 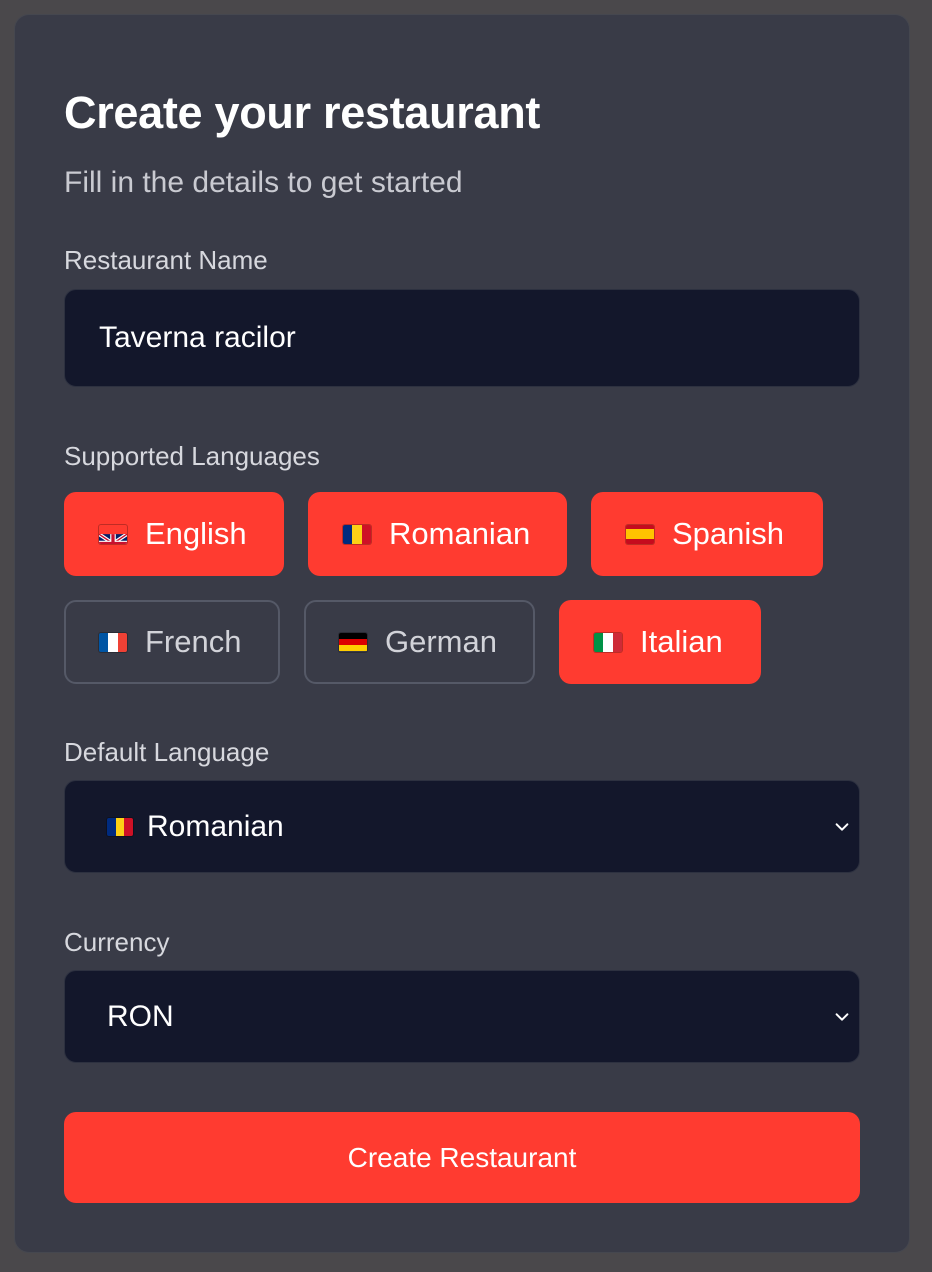 I want to click on language-chip-english: English, so click(x=174, y=534).